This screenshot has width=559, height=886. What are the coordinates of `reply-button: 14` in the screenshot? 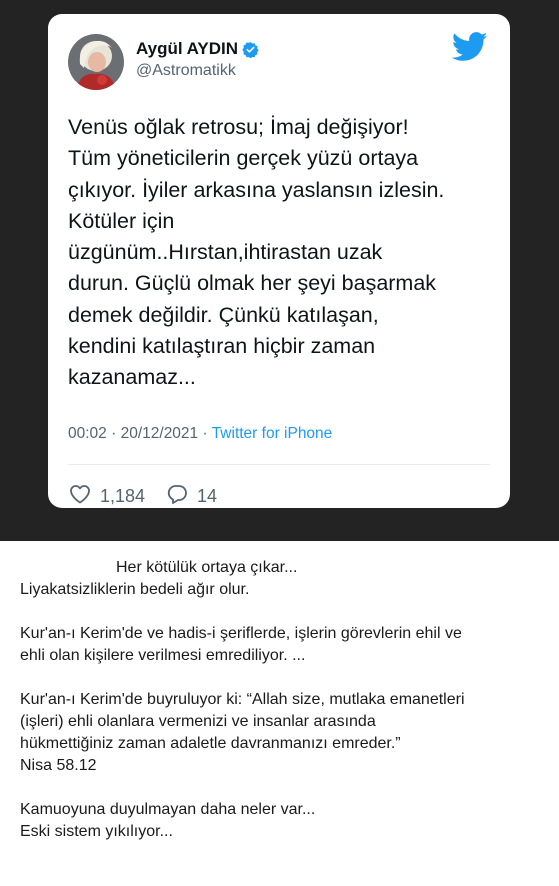 It's located at (191, 496).